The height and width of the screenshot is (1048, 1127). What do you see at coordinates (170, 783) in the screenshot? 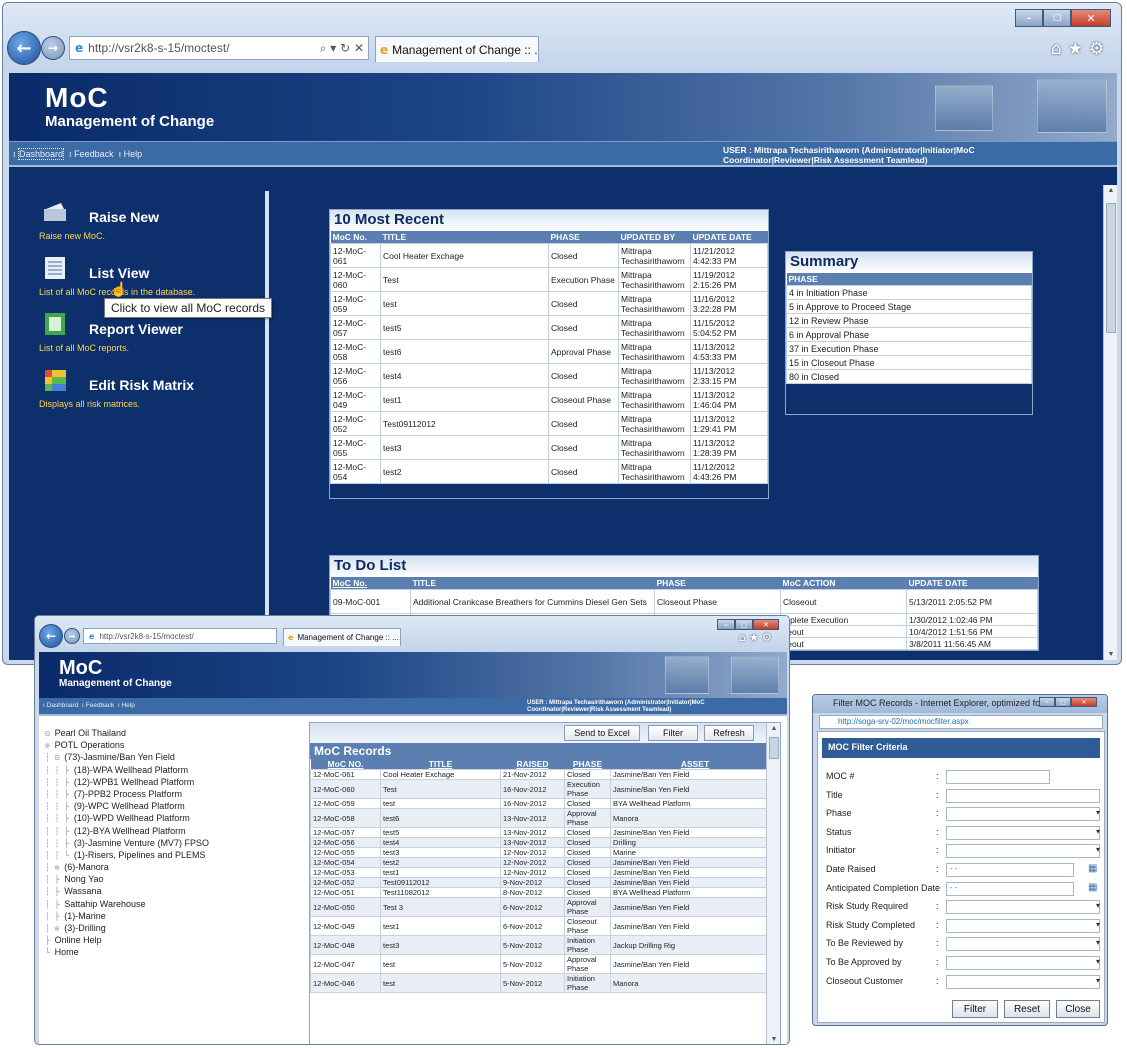
I see `tree-node: ┆ ┆ ├ (12)-WPB1 Wellhead Platform` at bounding box center [170, 783].